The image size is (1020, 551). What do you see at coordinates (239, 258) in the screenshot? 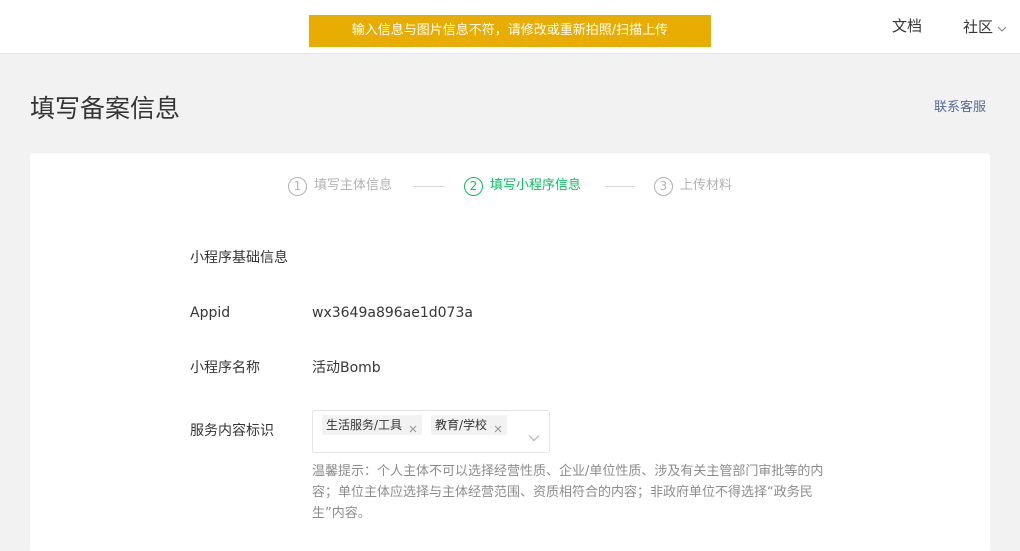
I see `section-title: 小程序基础信息` at bounding box center [239, 258].